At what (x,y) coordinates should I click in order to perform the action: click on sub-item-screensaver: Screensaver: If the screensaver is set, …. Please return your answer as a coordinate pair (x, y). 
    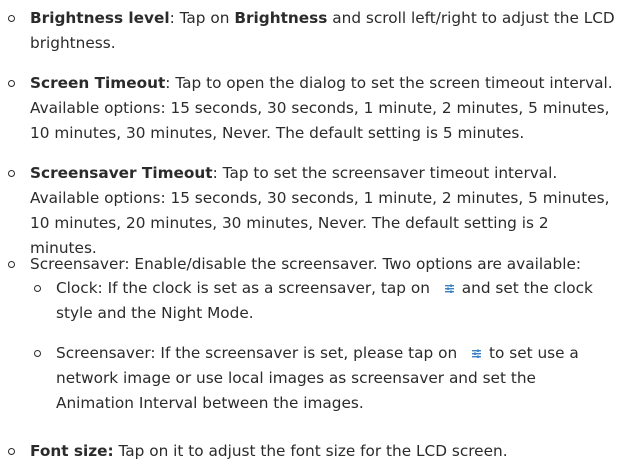
    Looking at the image, I should click on (317, 378).